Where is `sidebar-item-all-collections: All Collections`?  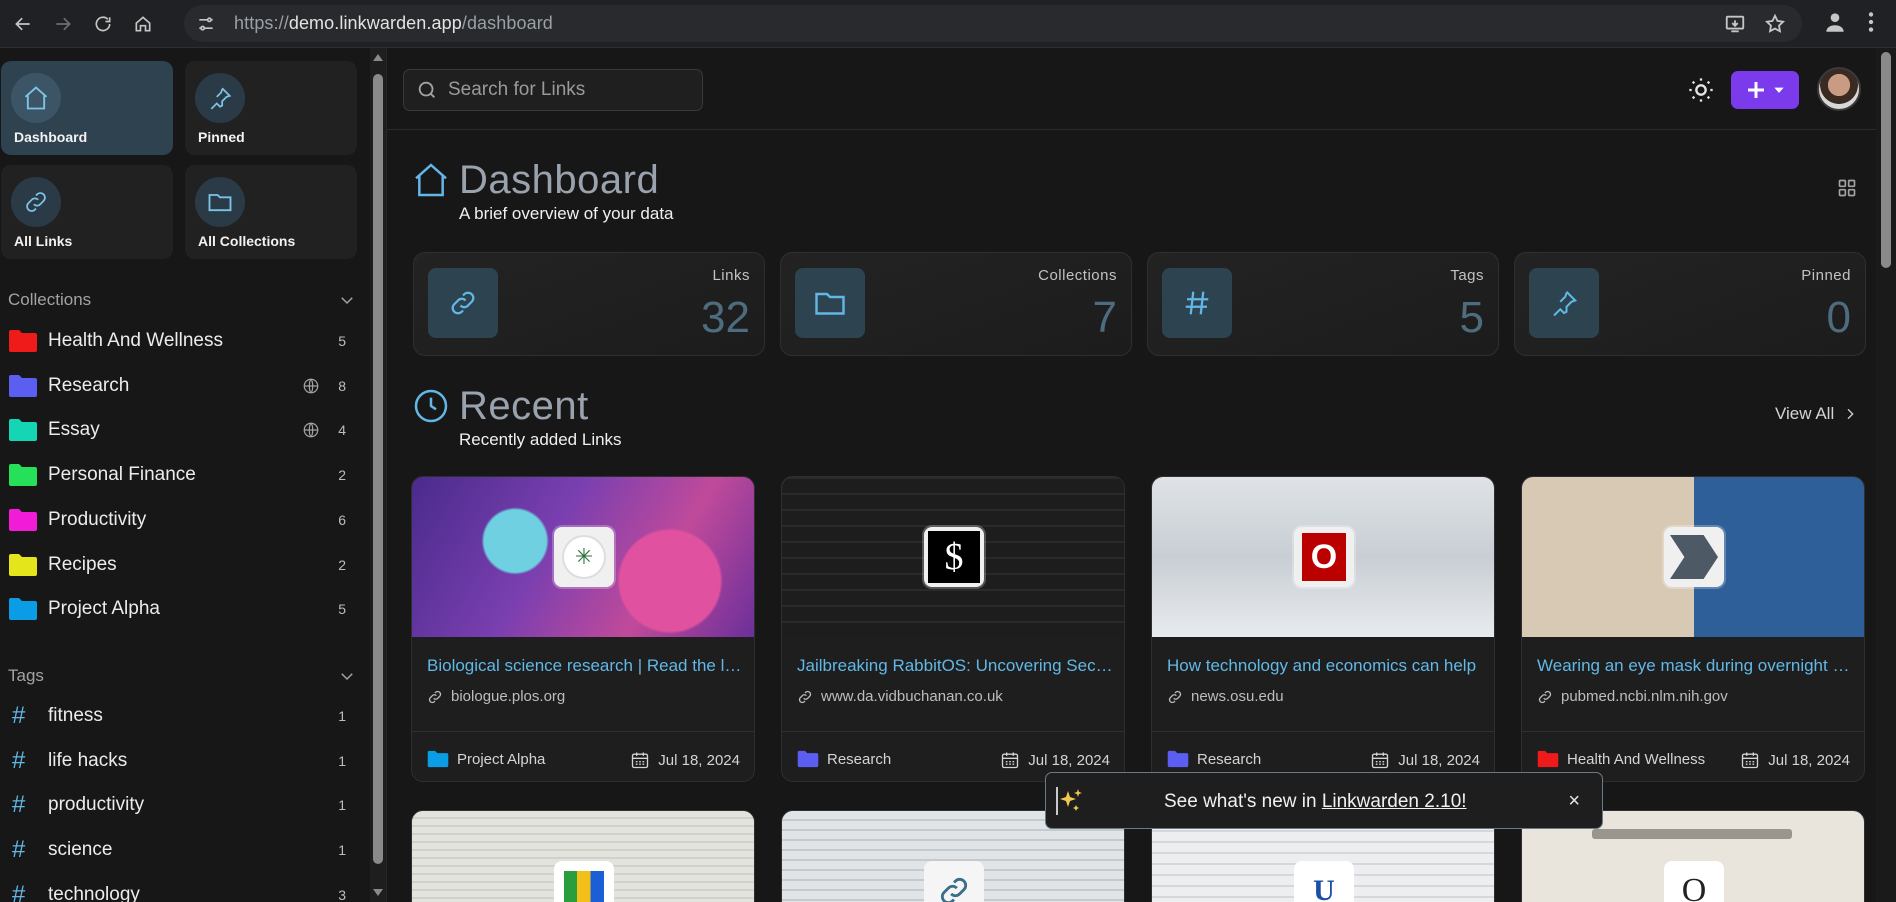 sidebar-item-all-collections: All Collections is located at coordinates (271, 212).